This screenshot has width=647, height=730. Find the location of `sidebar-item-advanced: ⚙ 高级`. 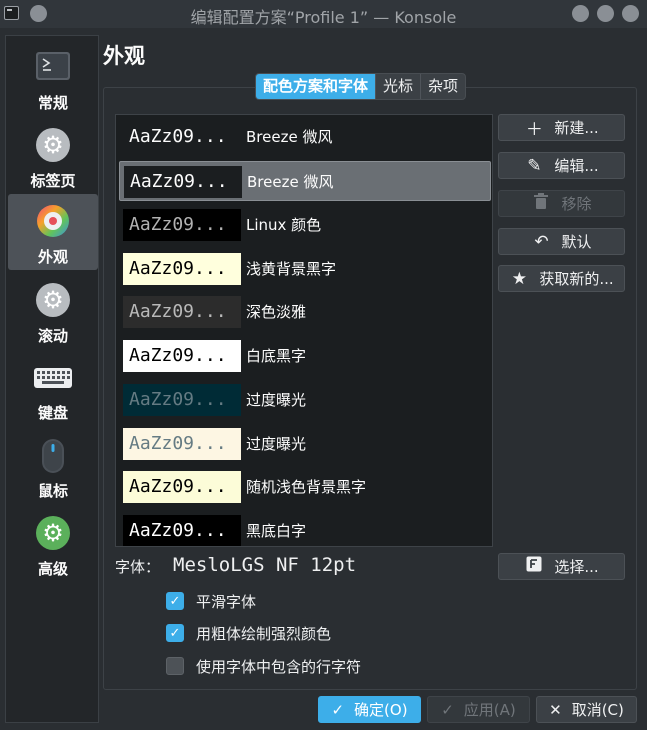

sidebar-item-advanced: ⚙ 高级 is located at coordinates (53, 544).